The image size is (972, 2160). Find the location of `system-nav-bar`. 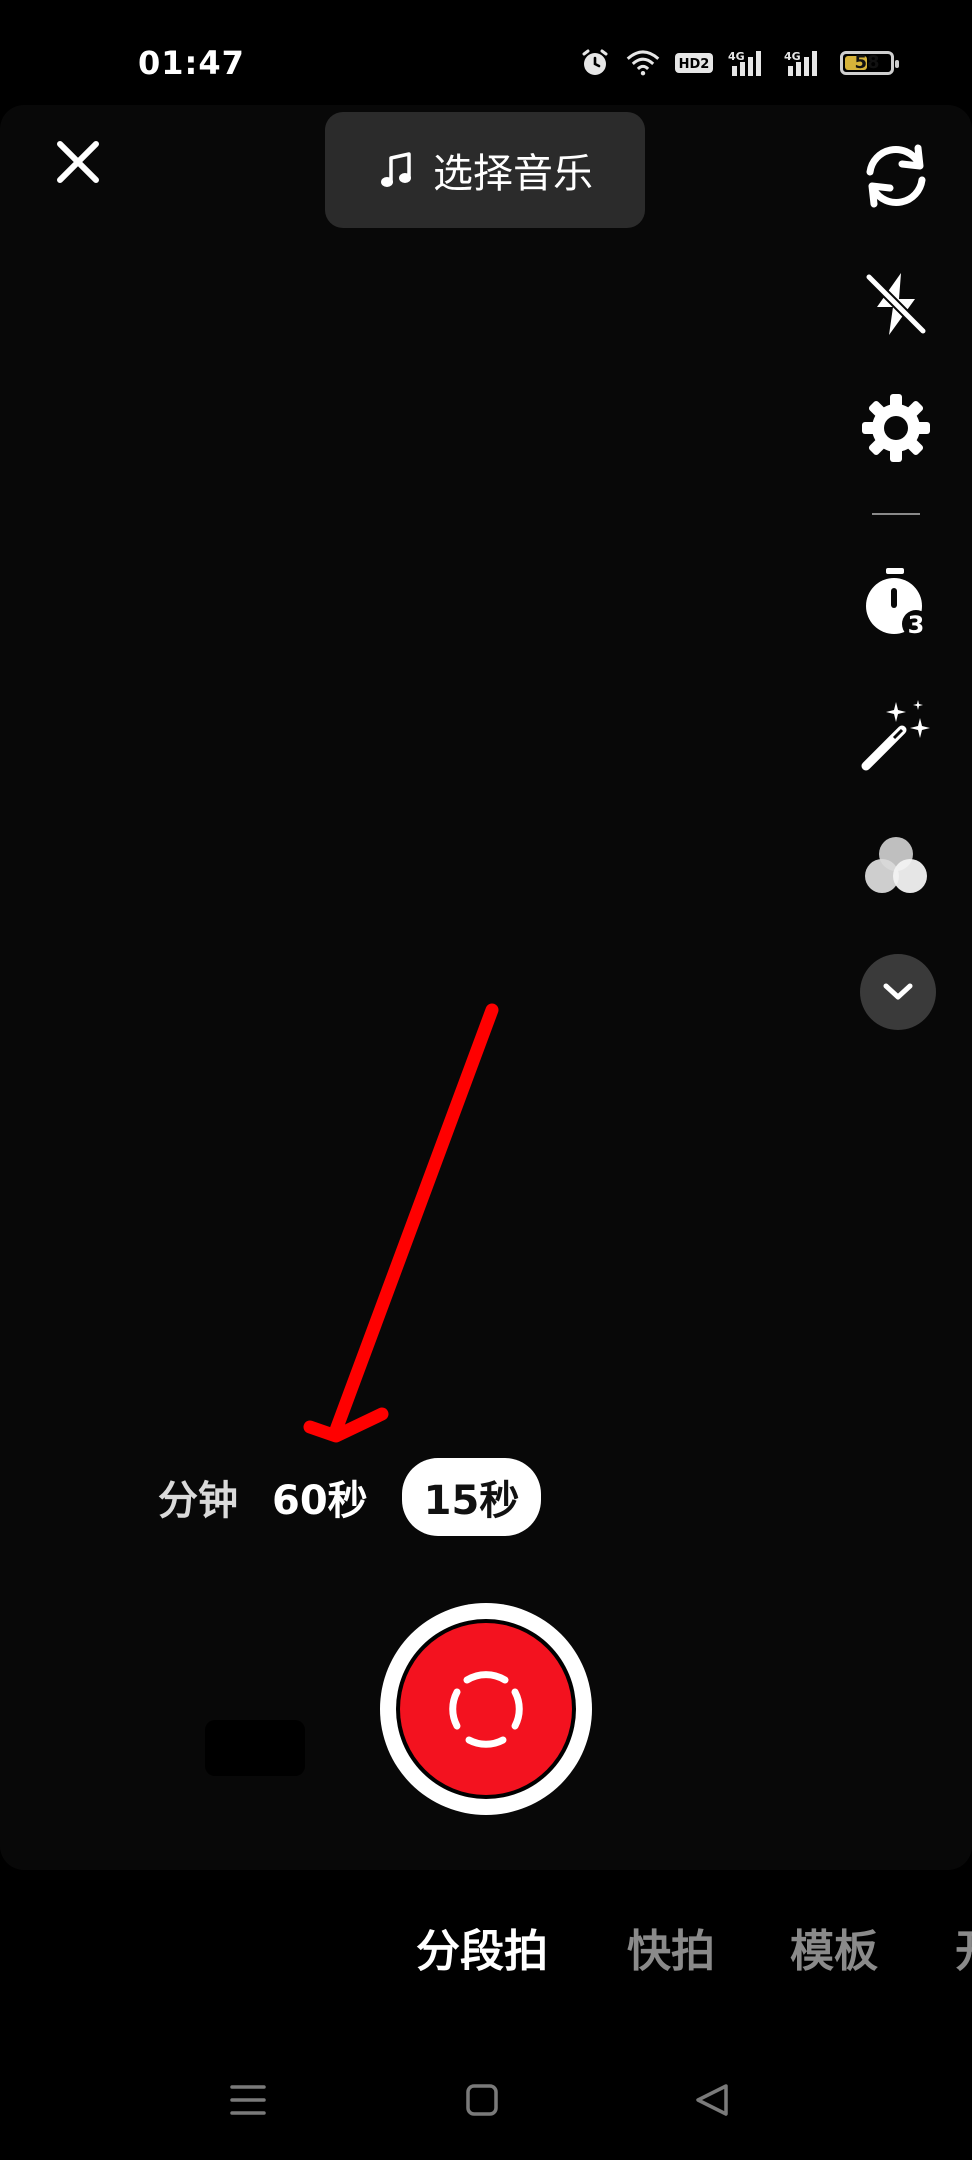

system-nav-bar is located at coordinates (486, 2100).